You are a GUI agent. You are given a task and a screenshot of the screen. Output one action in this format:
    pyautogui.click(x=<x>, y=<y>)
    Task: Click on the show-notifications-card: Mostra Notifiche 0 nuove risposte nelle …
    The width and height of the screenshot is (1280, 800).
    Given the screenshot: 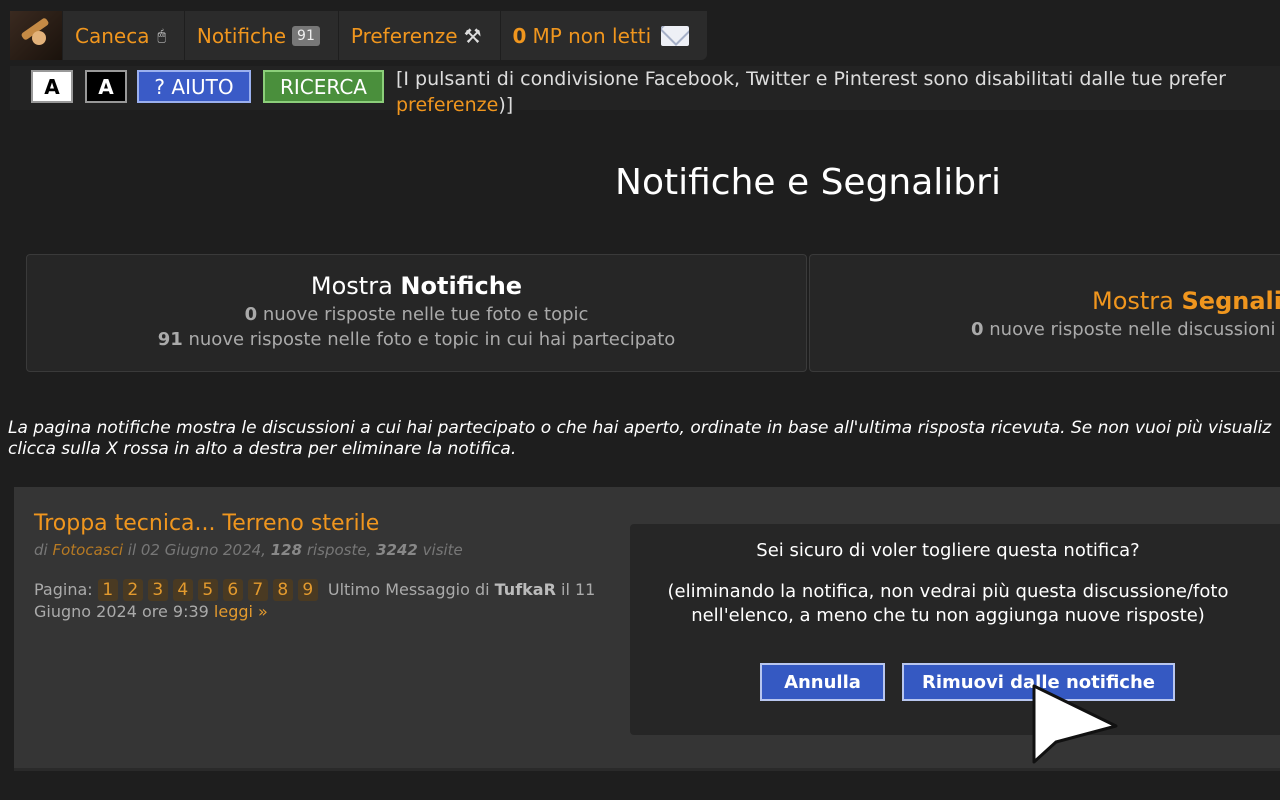 What is the action you would take?
    pyautogui.click(x=416, y=313)
    